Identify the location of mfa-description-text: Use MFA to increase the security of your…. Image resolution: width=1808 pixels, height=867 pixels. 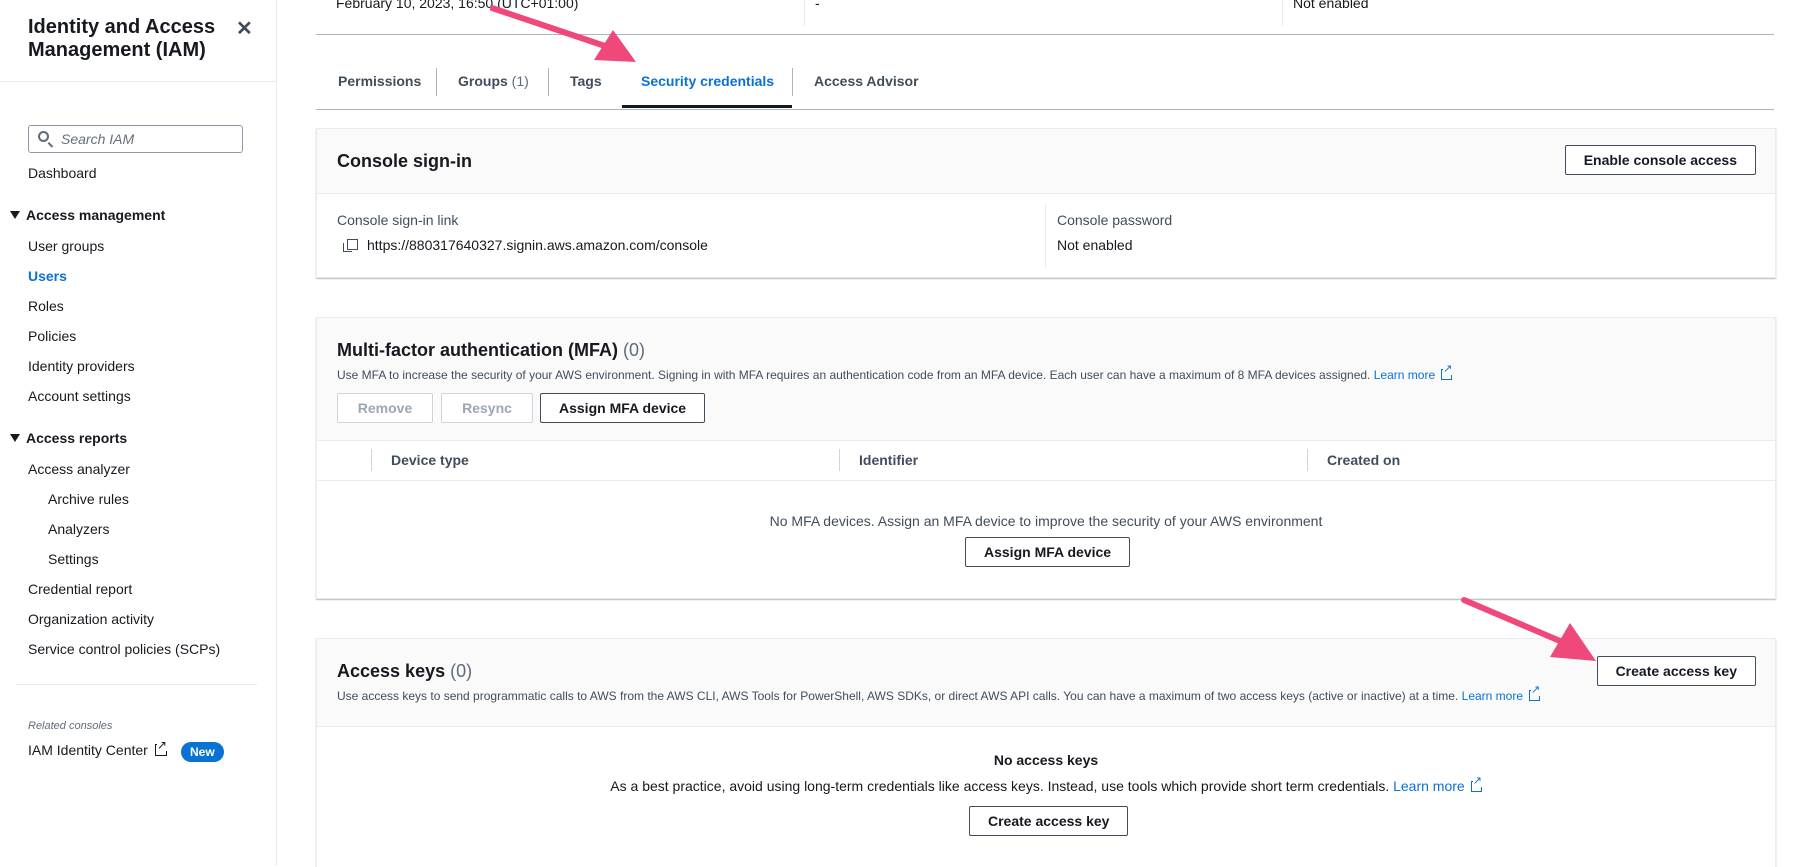
(854, 375).